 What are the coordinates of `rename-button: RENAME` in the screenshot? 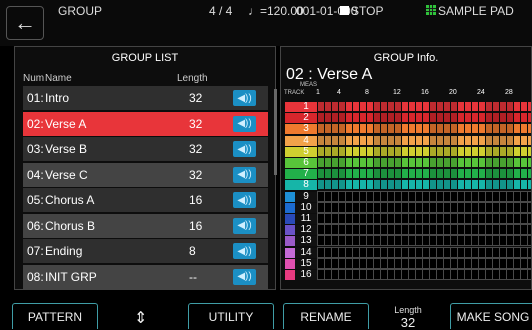 It's located at (326, 316).